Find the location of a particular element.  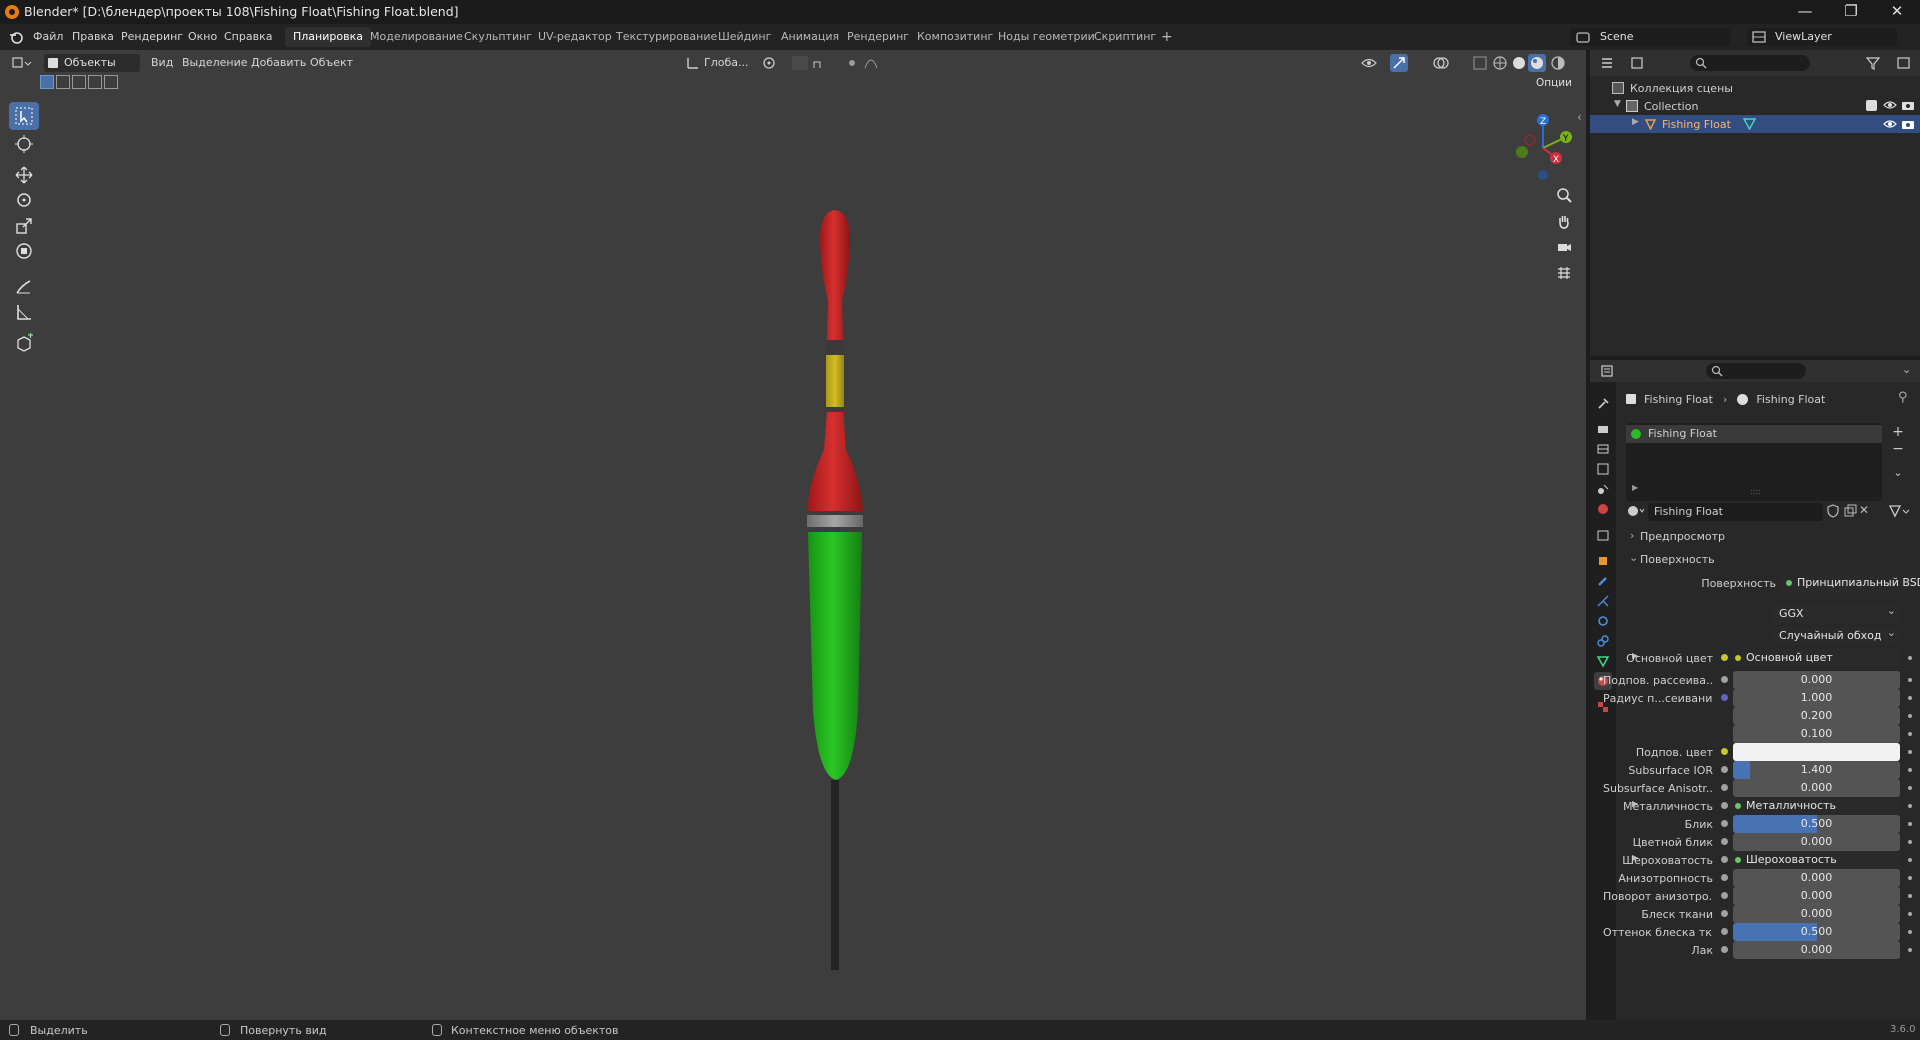

filter-icon is located at coordinates (1873, 63).